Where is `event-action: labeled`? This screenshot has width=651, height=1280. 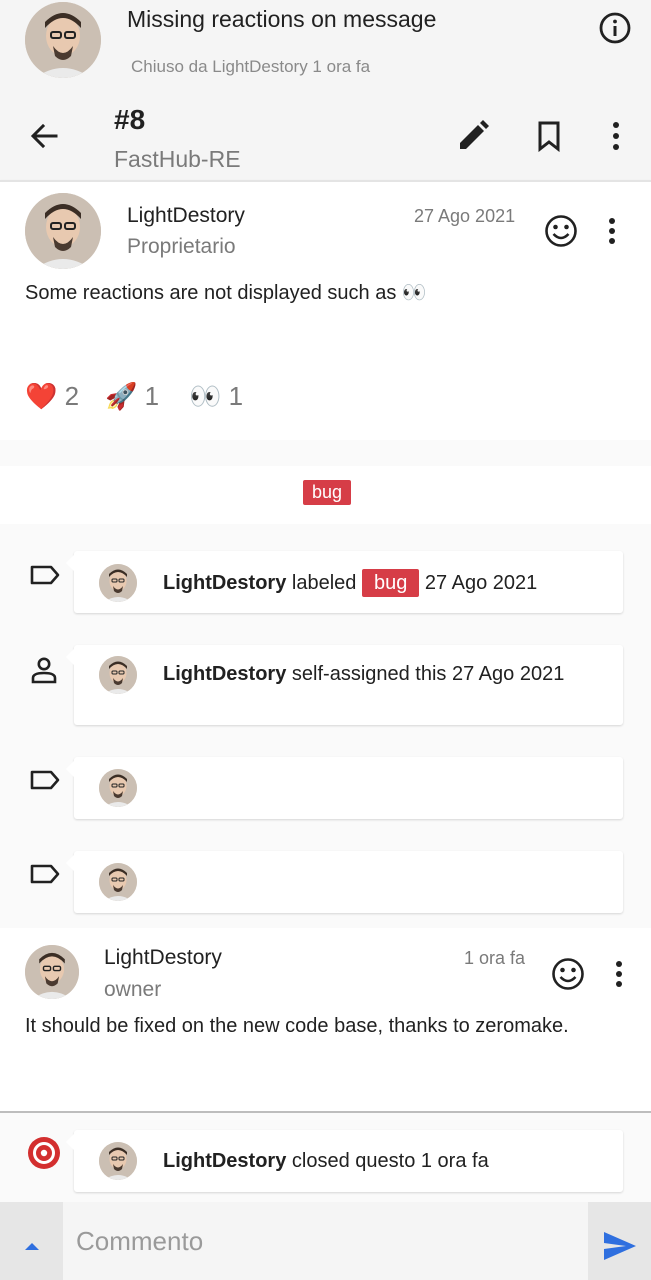 event-action: labeled is located at coordinates (324, 583).